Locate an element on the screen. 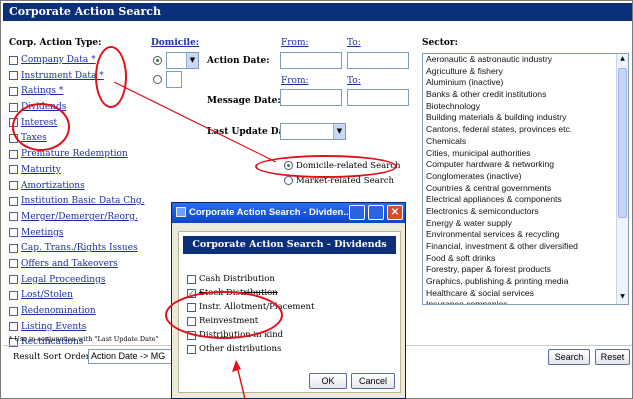 This screenshot has width=633, height=399. arrow-shaft is located at coordinates (241, 382).